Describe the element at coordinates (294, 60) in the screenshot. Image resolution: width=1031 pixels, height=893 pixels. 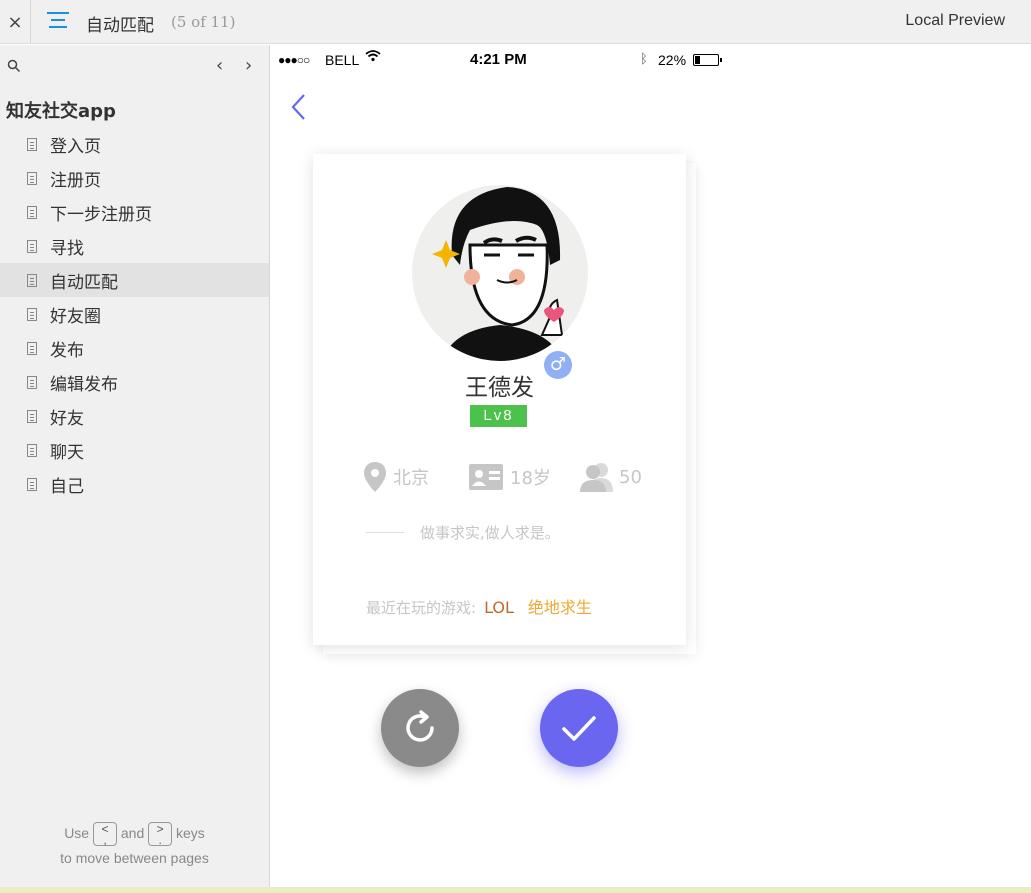
I see `signal-icon: ●●●○○` at that location.